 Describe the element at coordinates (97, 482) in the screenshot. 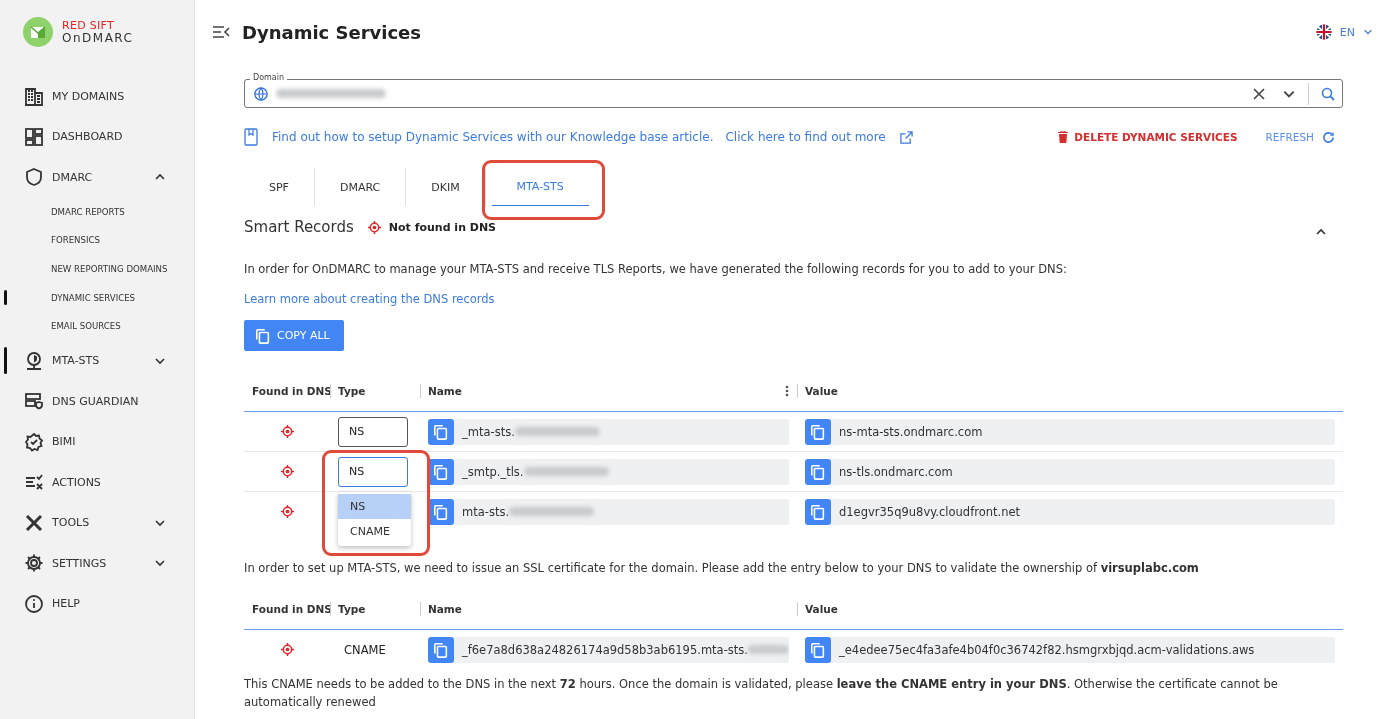

I see `nav-item: ACTIONS` at that location.